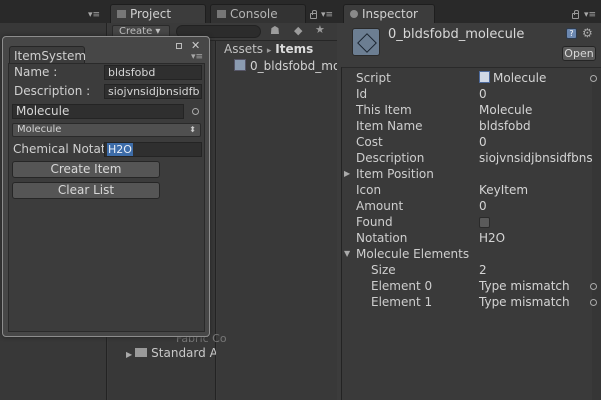 The image size is (601, 400). What do you see at coordinates (171, 353) in the screenshot?
I see `tree-item-standard-assets: ▶ Standard A` at bounding box center [171, 353].